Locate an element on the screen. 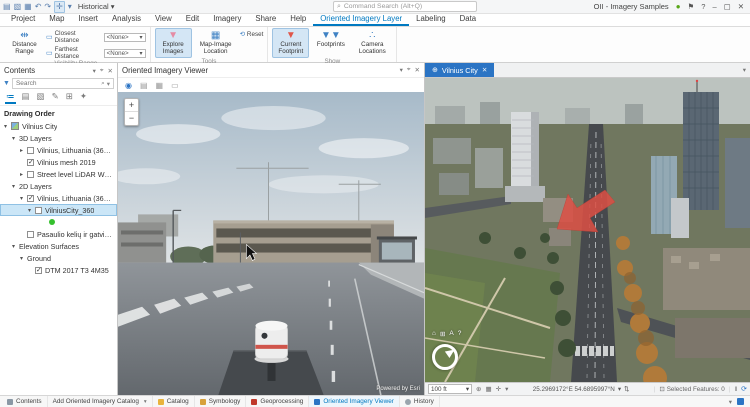 This screenshot has width=750, height=407. tree-item: Vilnius City is located at coordinates (58, 126).